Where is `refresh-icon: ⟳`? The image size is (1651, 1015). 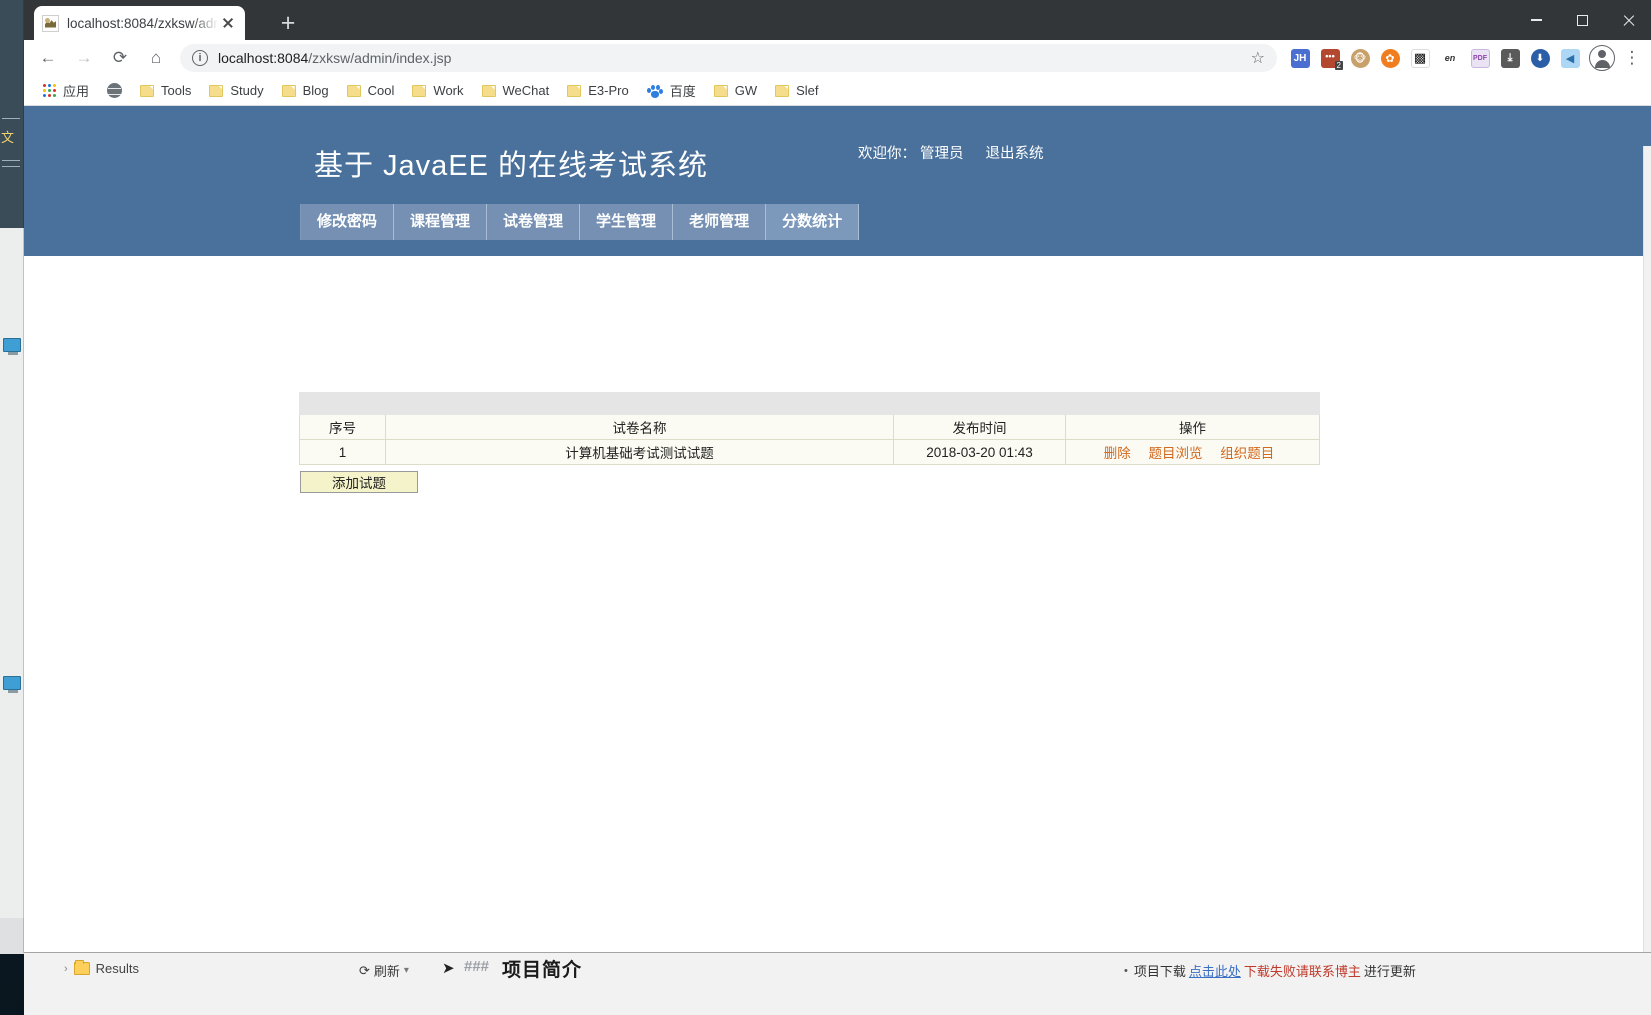
refresh-icon: ⟳ is located at coordinates (364, 970).